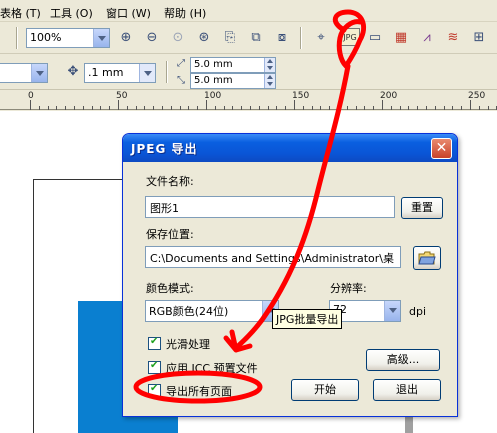  What do you see at coordinates (164, 149) in the screenshot?
I see `dialog-title: JPEG 导出` at bounding box center [164, 149].